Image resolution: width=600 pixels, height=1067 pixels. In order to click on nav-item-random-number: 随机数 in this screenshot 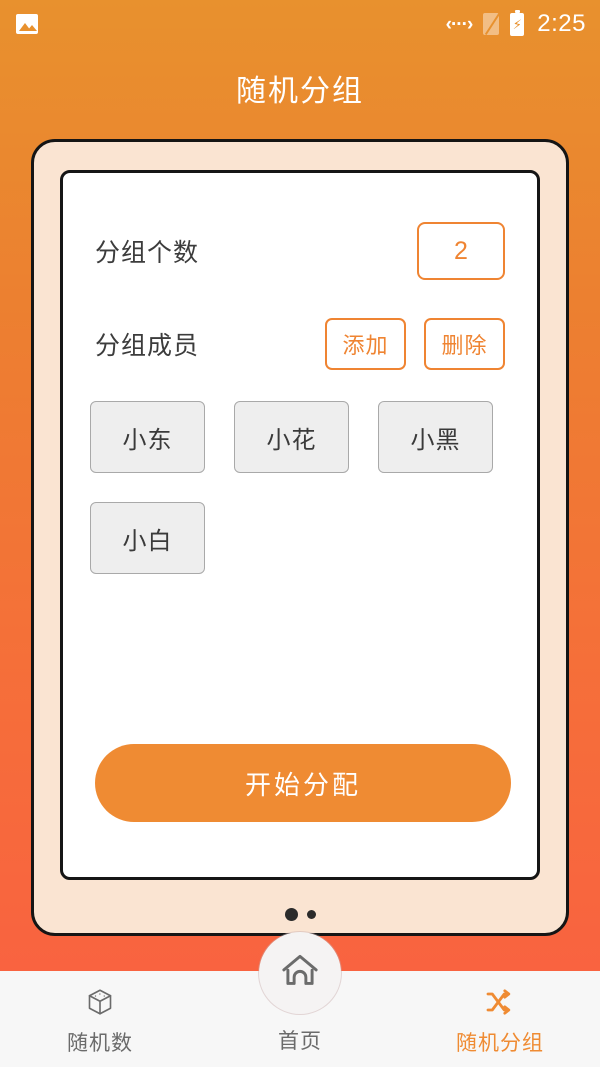, I will do `click(100, 1019)`.